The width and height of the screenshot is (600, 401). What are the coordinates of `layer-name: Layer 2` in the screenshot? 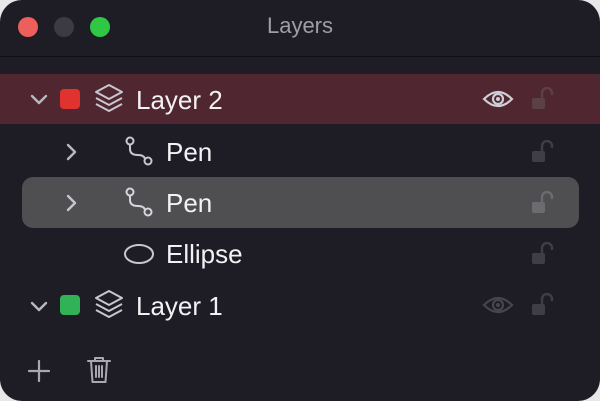 It's located at (179, 100).